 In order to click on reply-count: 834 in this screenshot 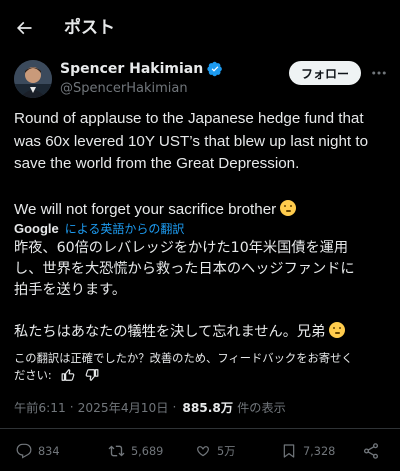, I will do `click(49, 451)`.